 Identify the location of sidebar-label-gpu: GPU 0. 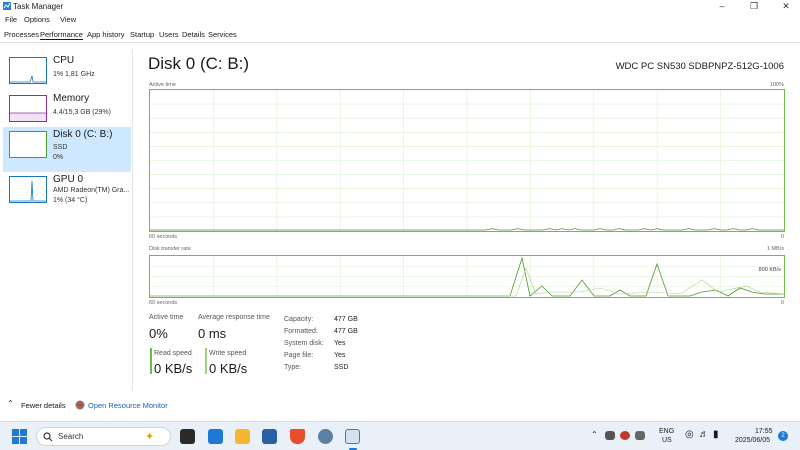
(68, 179).